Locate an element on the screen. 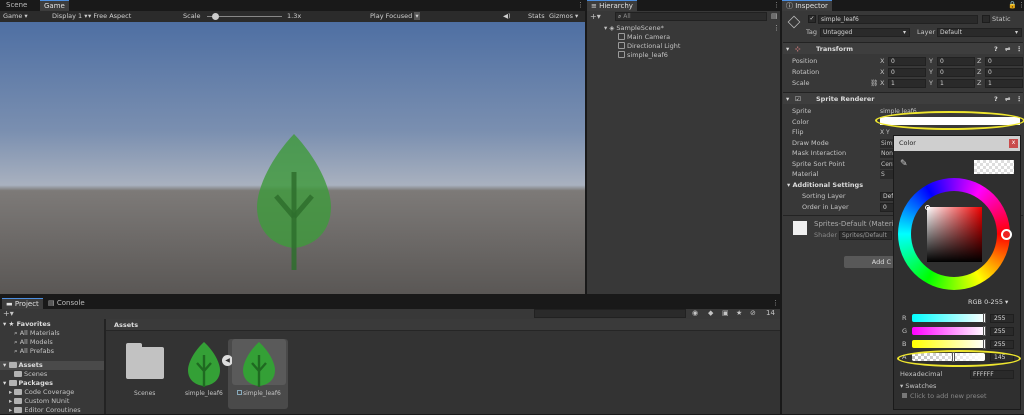 The width and height of the screenshot is (1024, 415). transform-position-x-field: 0 is located at coordinates (907, 61).